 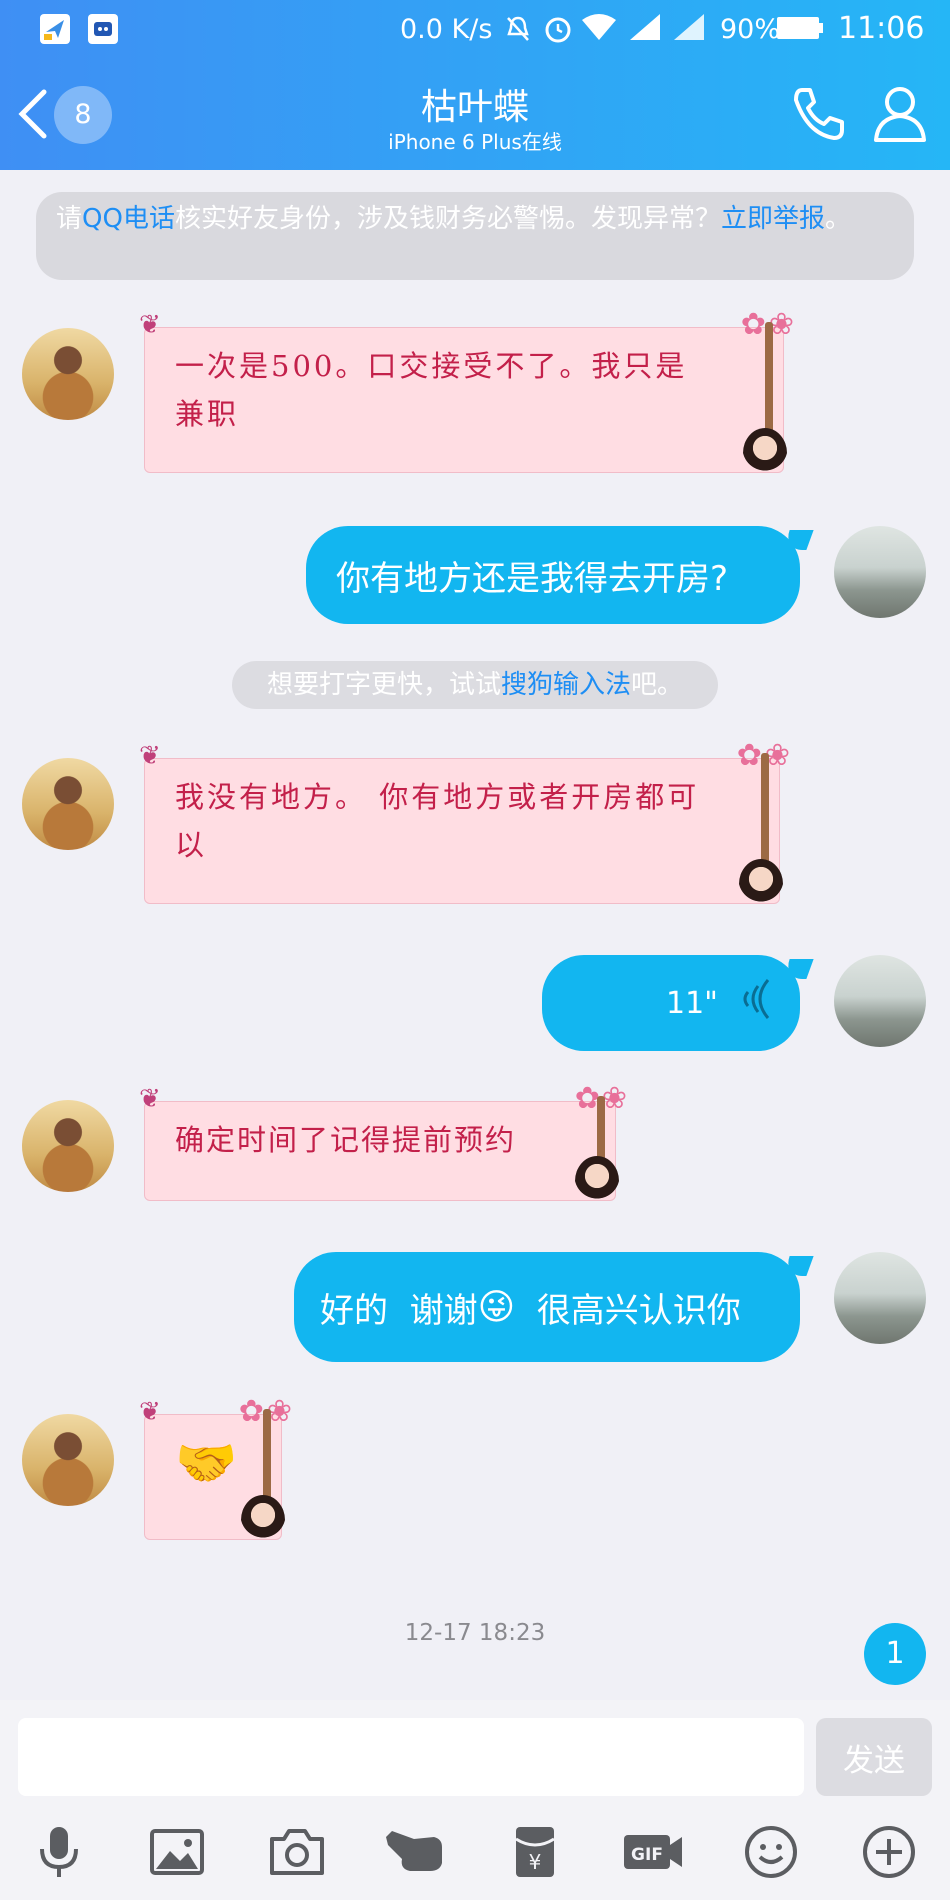 What do you see at coordinates (399, 1310) in the screenshot?
I see `message-text: 好的 谢谢` at bounding box center [399, 1310].